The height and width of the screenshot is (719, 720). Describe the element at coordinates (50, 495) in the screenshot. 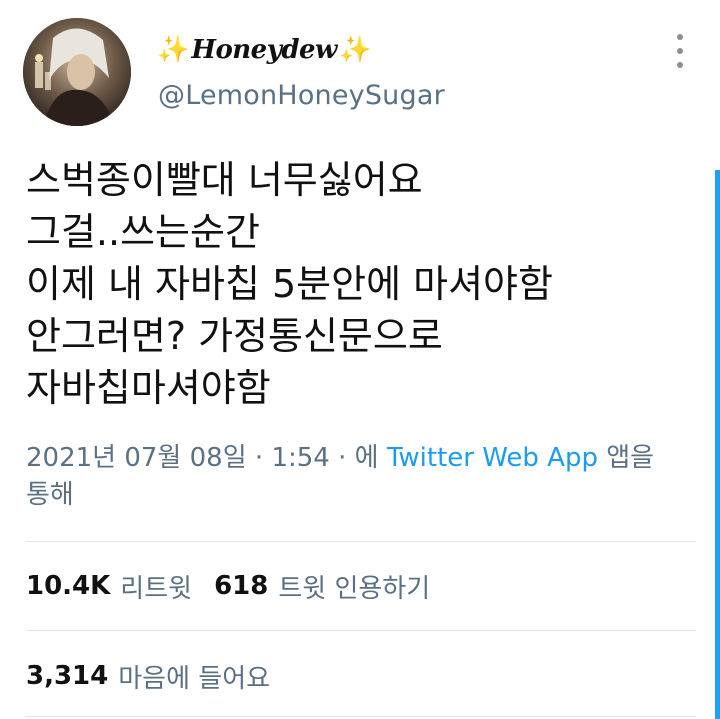

I see `meta-suffix-2: 통해` at that location.